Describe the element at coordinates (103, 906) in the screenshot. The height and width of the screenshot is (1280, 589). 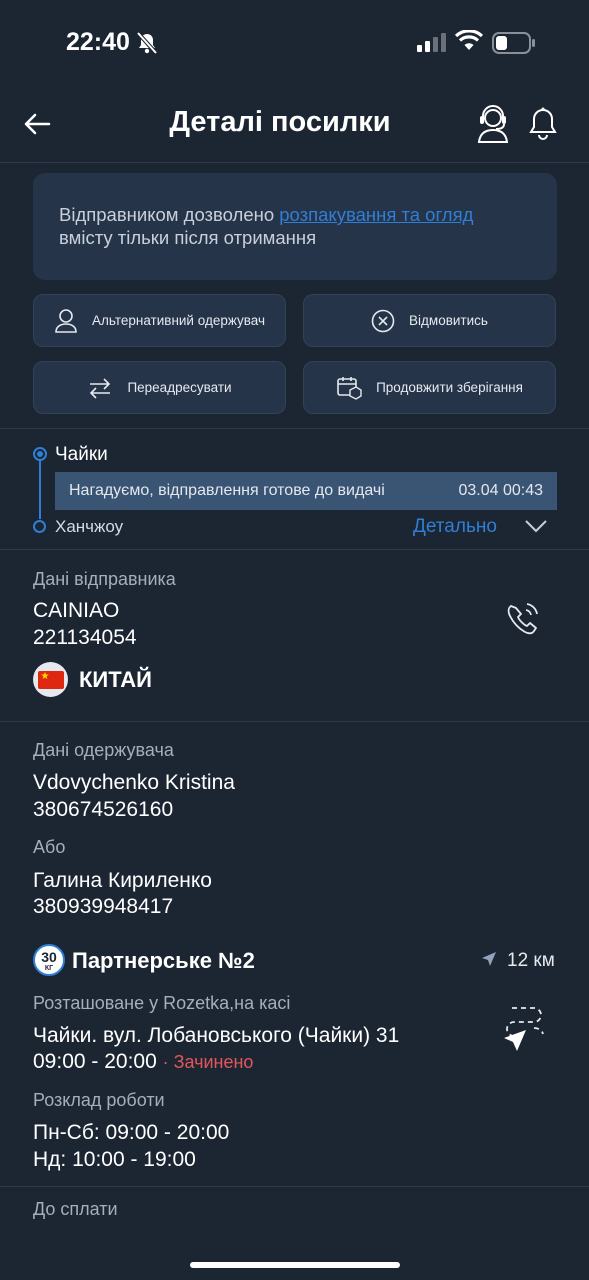
I see `alt-recipient-phone: 380939948417` at that location.